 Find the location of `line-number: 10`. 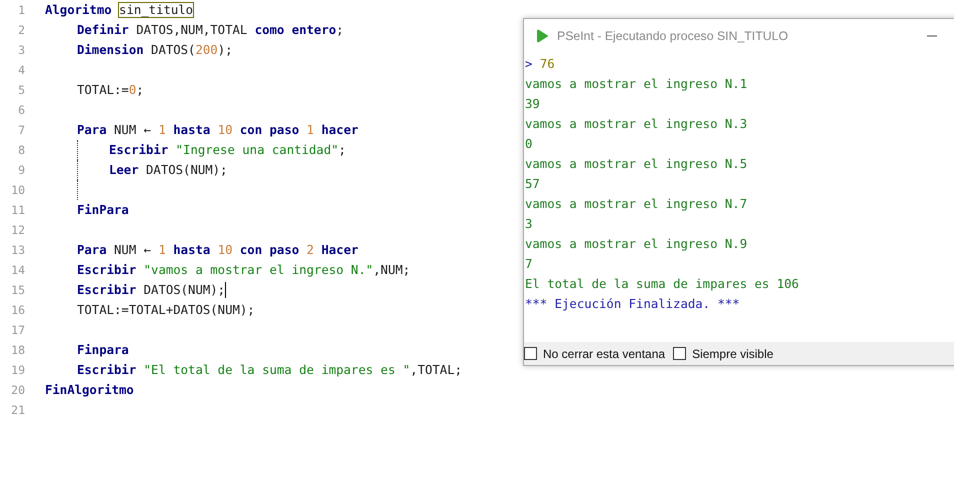

line-number: 10 is located at coordinates (17, 190).